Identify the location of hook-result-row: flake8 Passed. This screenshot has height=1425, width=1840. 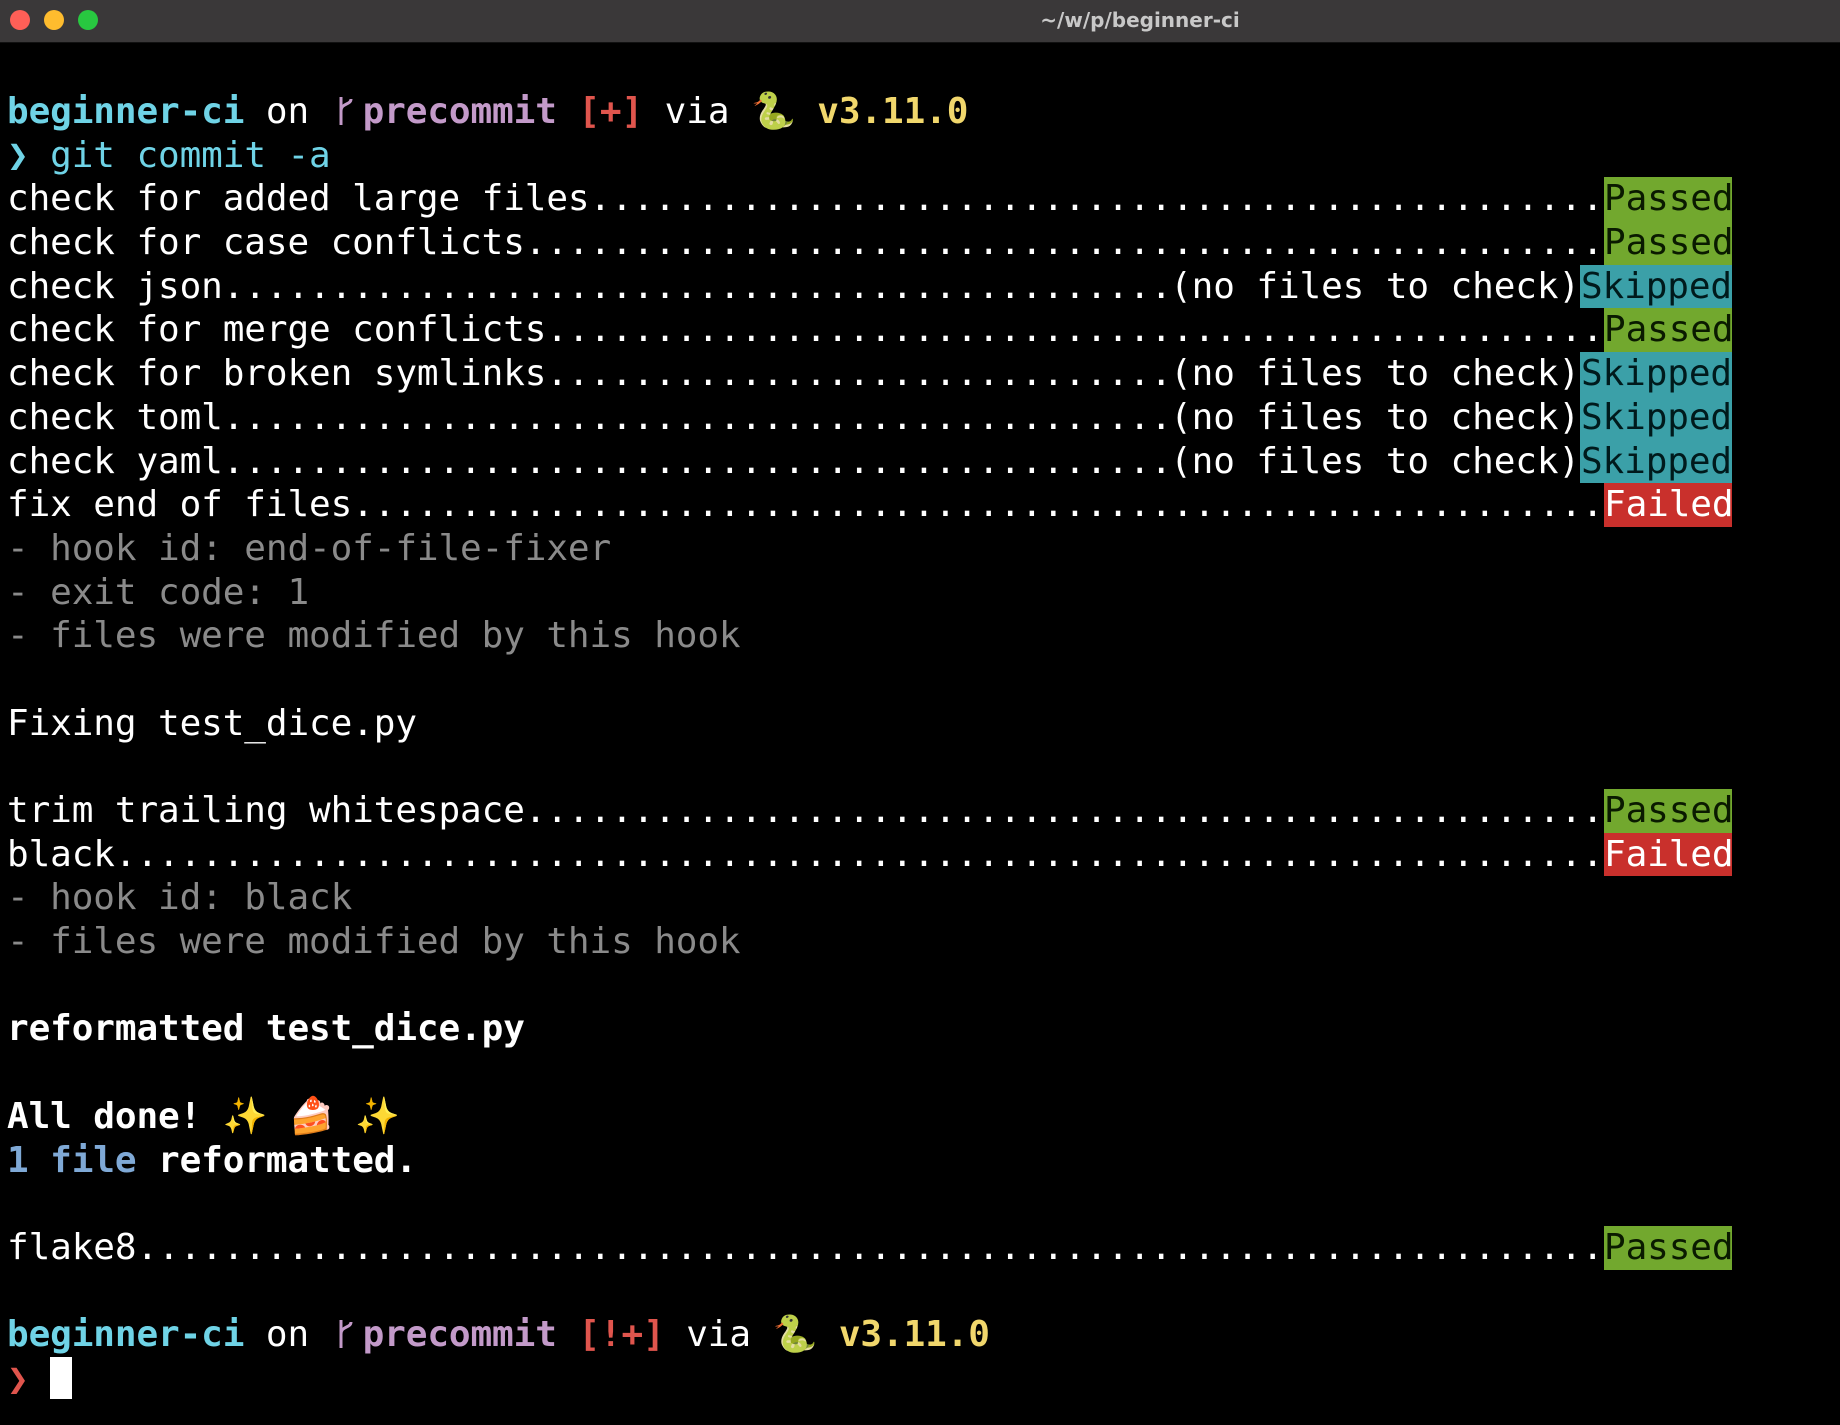
(870, 1247).